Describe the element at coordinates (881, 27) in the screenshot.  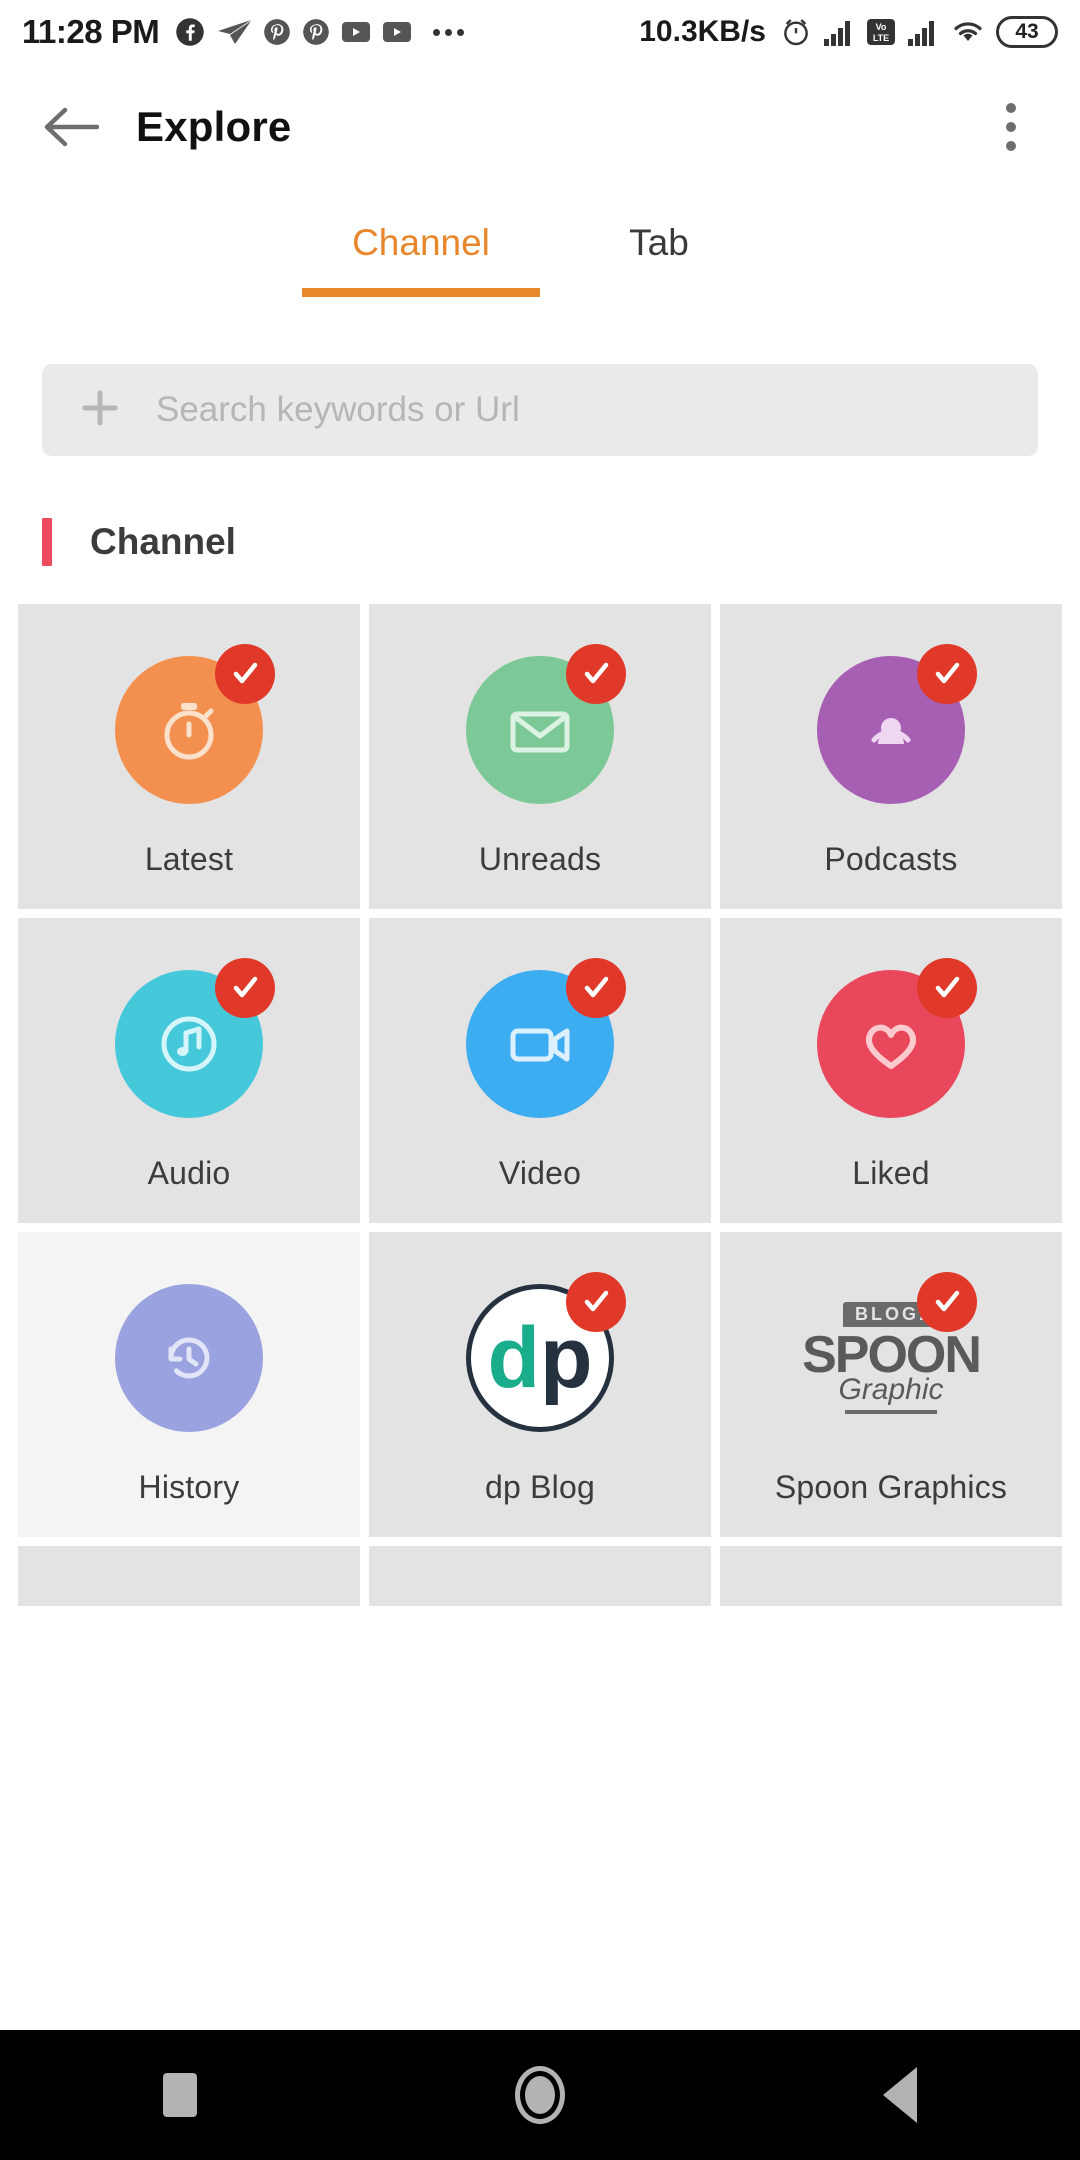
I see `svg-text: Vo` at that location.